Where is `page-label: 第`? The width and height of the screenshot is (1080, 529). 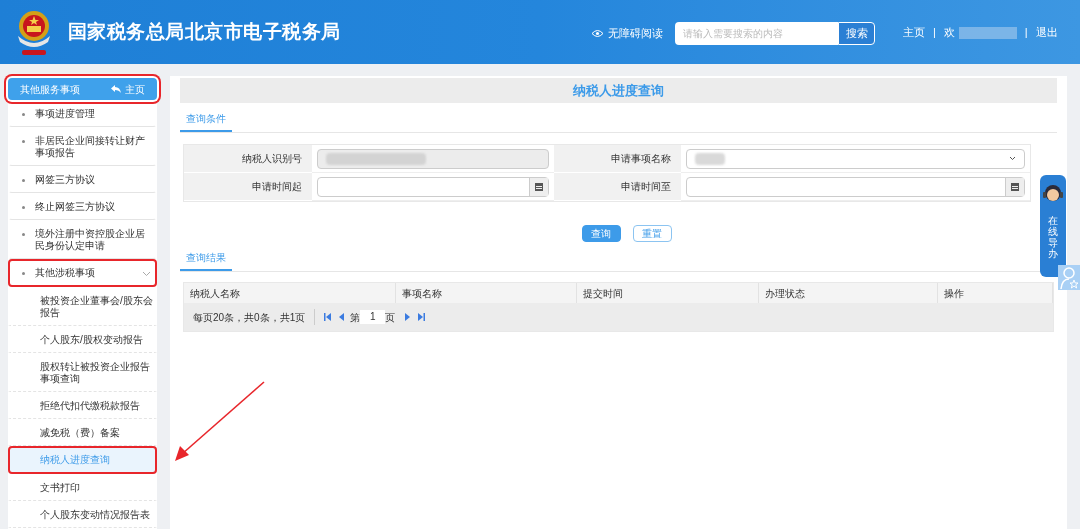 page-label: 第 is located at coordinates (355, 317).